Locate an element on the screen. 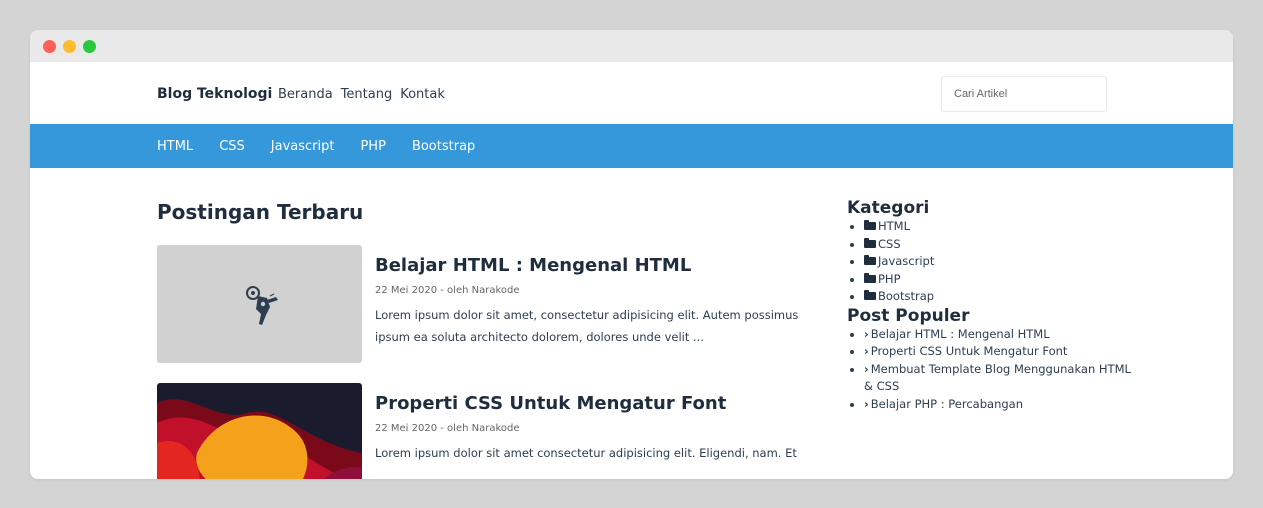  sidebar-popular-item: ›Properti CSS Untuk Mengatur Font is located at coordinates (1000, 352).